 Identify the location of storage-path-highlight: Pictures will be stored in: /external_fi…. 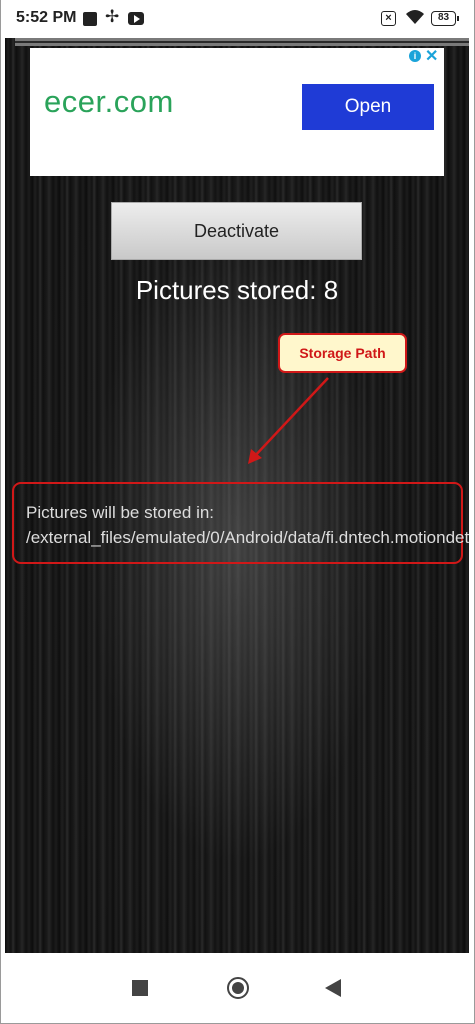
(240, 523).